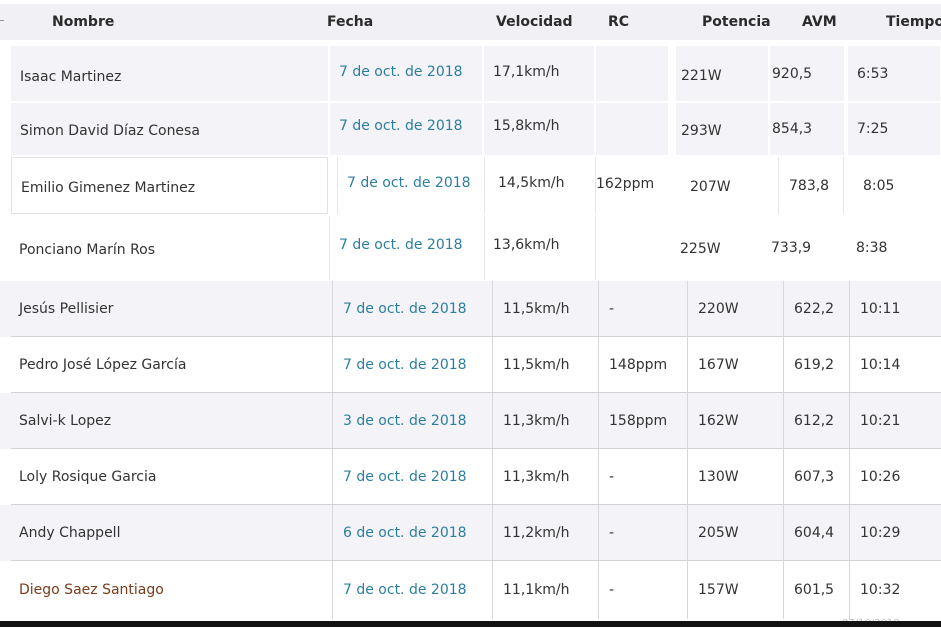  Describe the element at coordinates (625, 184) in the screenshot. I see `hr-value: 162ppm` at that location.